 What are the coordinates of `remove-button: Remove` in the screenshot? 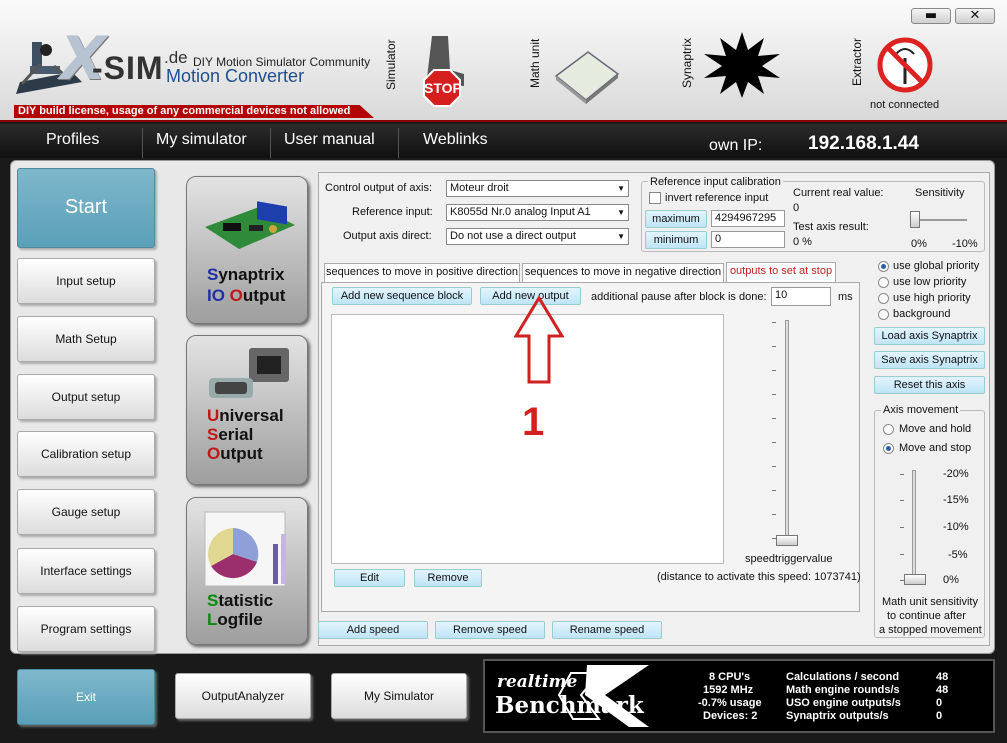 It's located at (448, 578).